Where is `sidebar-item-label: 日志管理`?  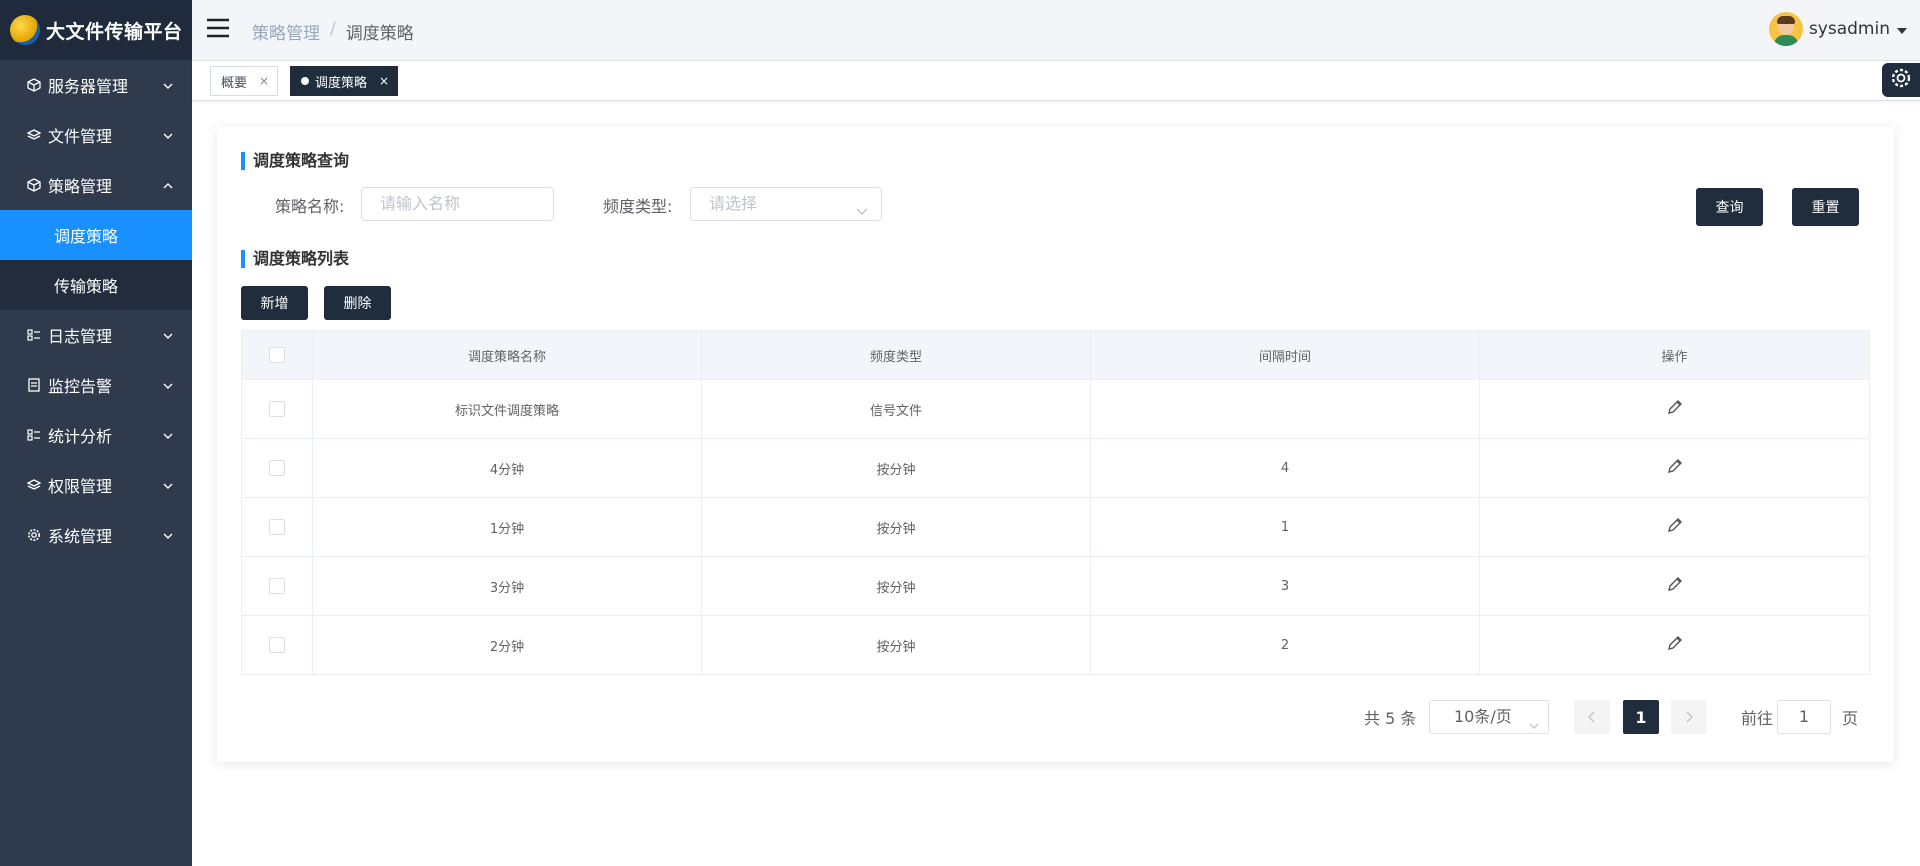 sidebar-item-label: 日志管理 is located at coordinates (80, 336).